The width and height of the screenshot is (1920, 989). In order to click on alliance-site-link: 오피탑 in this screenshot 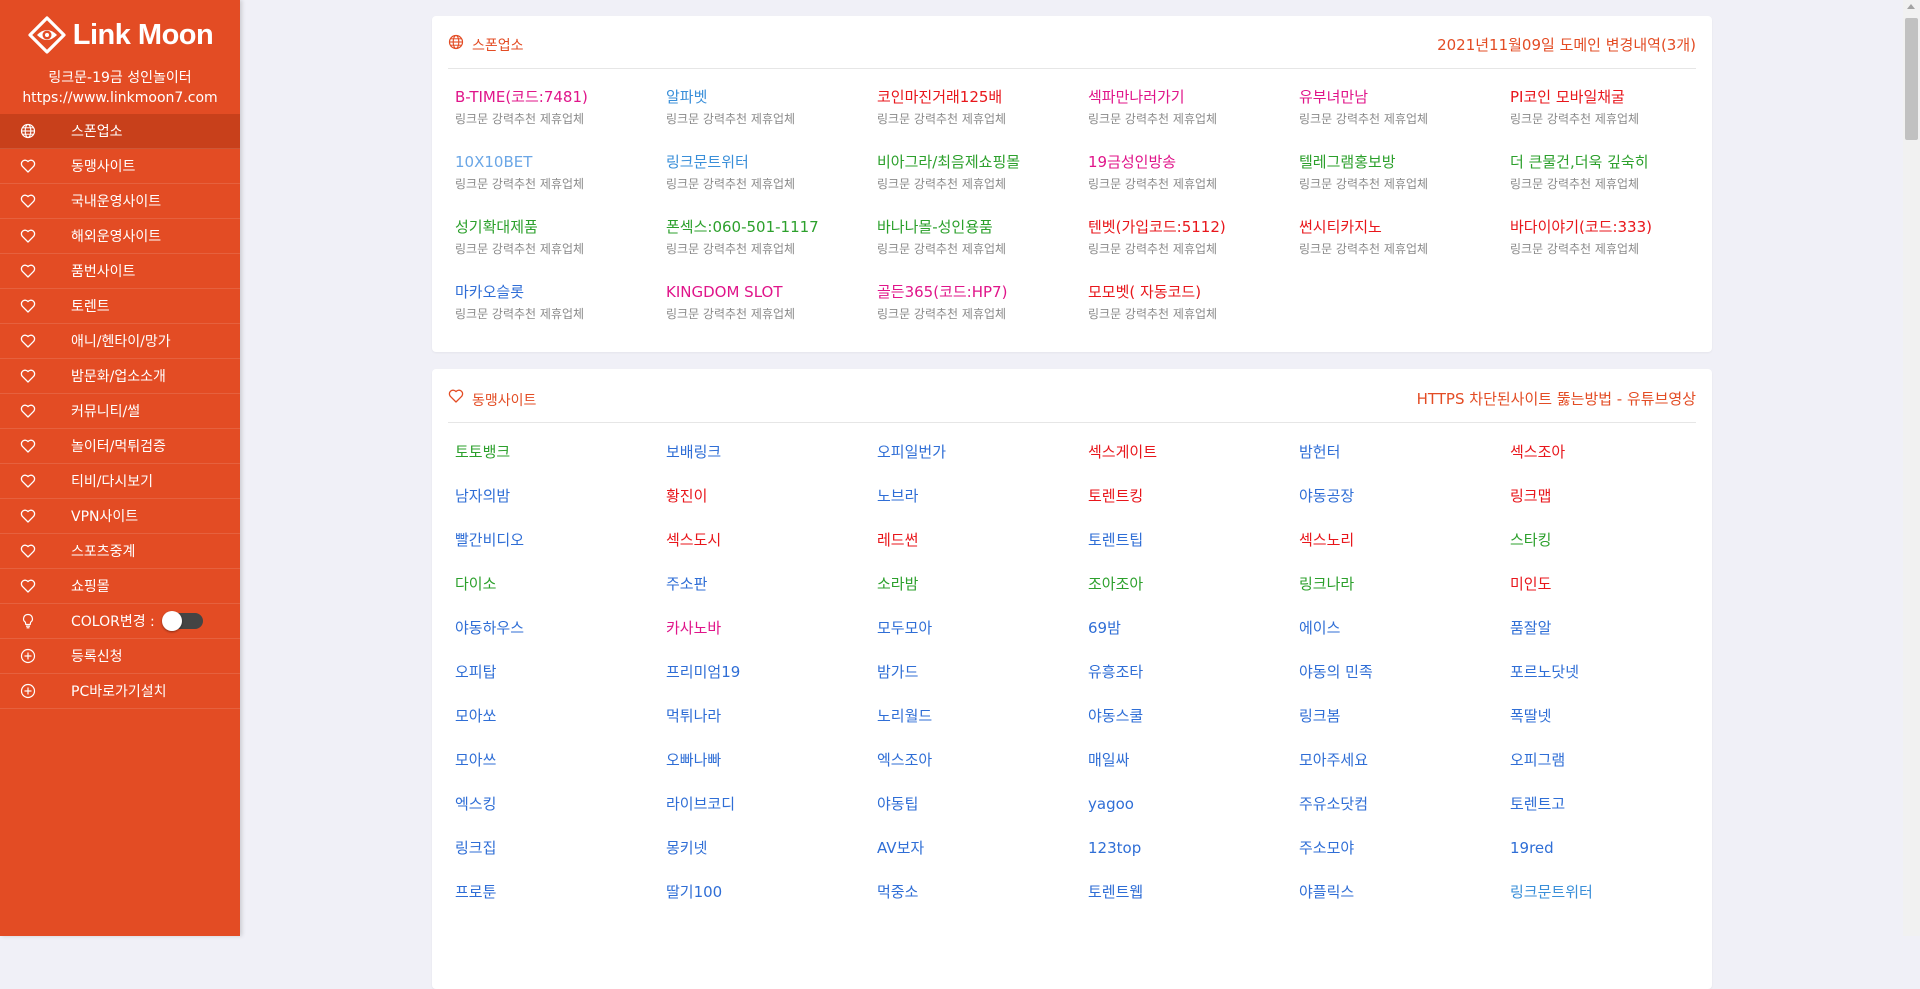, I will do `click(475, 672)`.